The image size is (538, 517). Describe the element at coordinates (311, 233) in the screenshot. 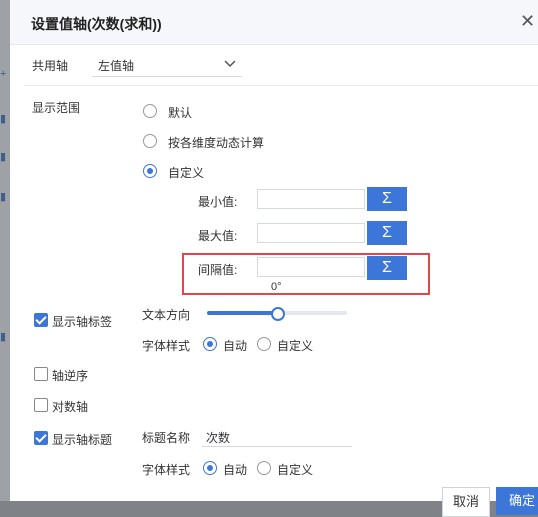

I see `max-input` at that location.